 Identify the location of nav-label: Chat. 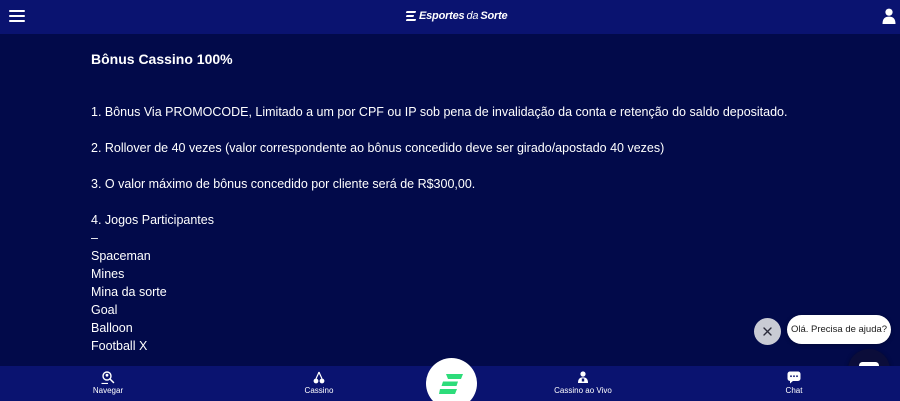
(794, 390).